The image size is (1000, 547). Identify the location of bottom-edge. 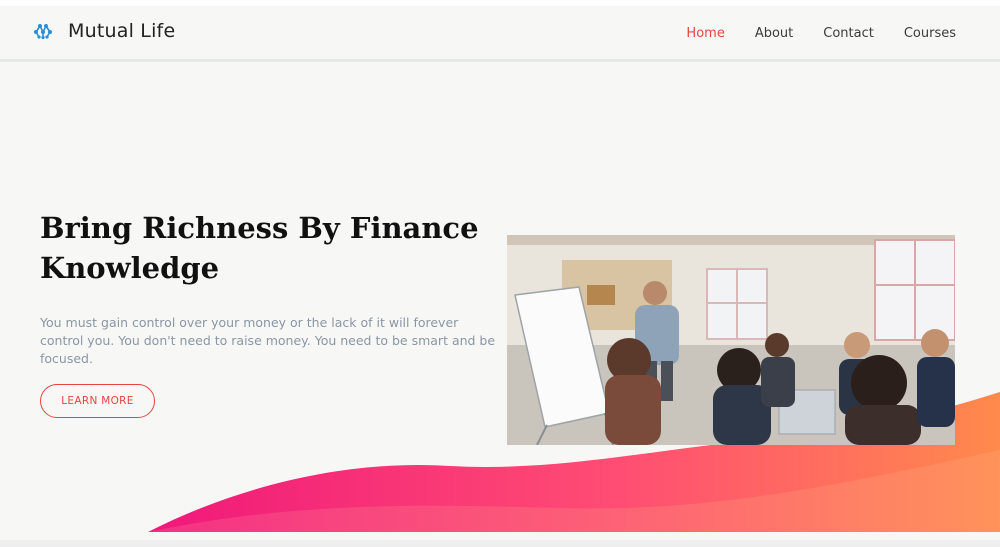
(500, 543).